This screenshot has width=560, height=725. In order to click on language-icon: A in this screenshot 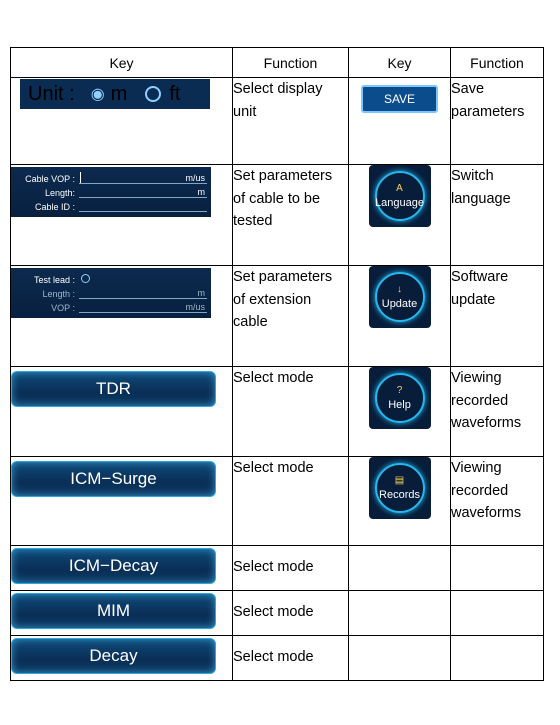, I will do `click(399, 188)`.